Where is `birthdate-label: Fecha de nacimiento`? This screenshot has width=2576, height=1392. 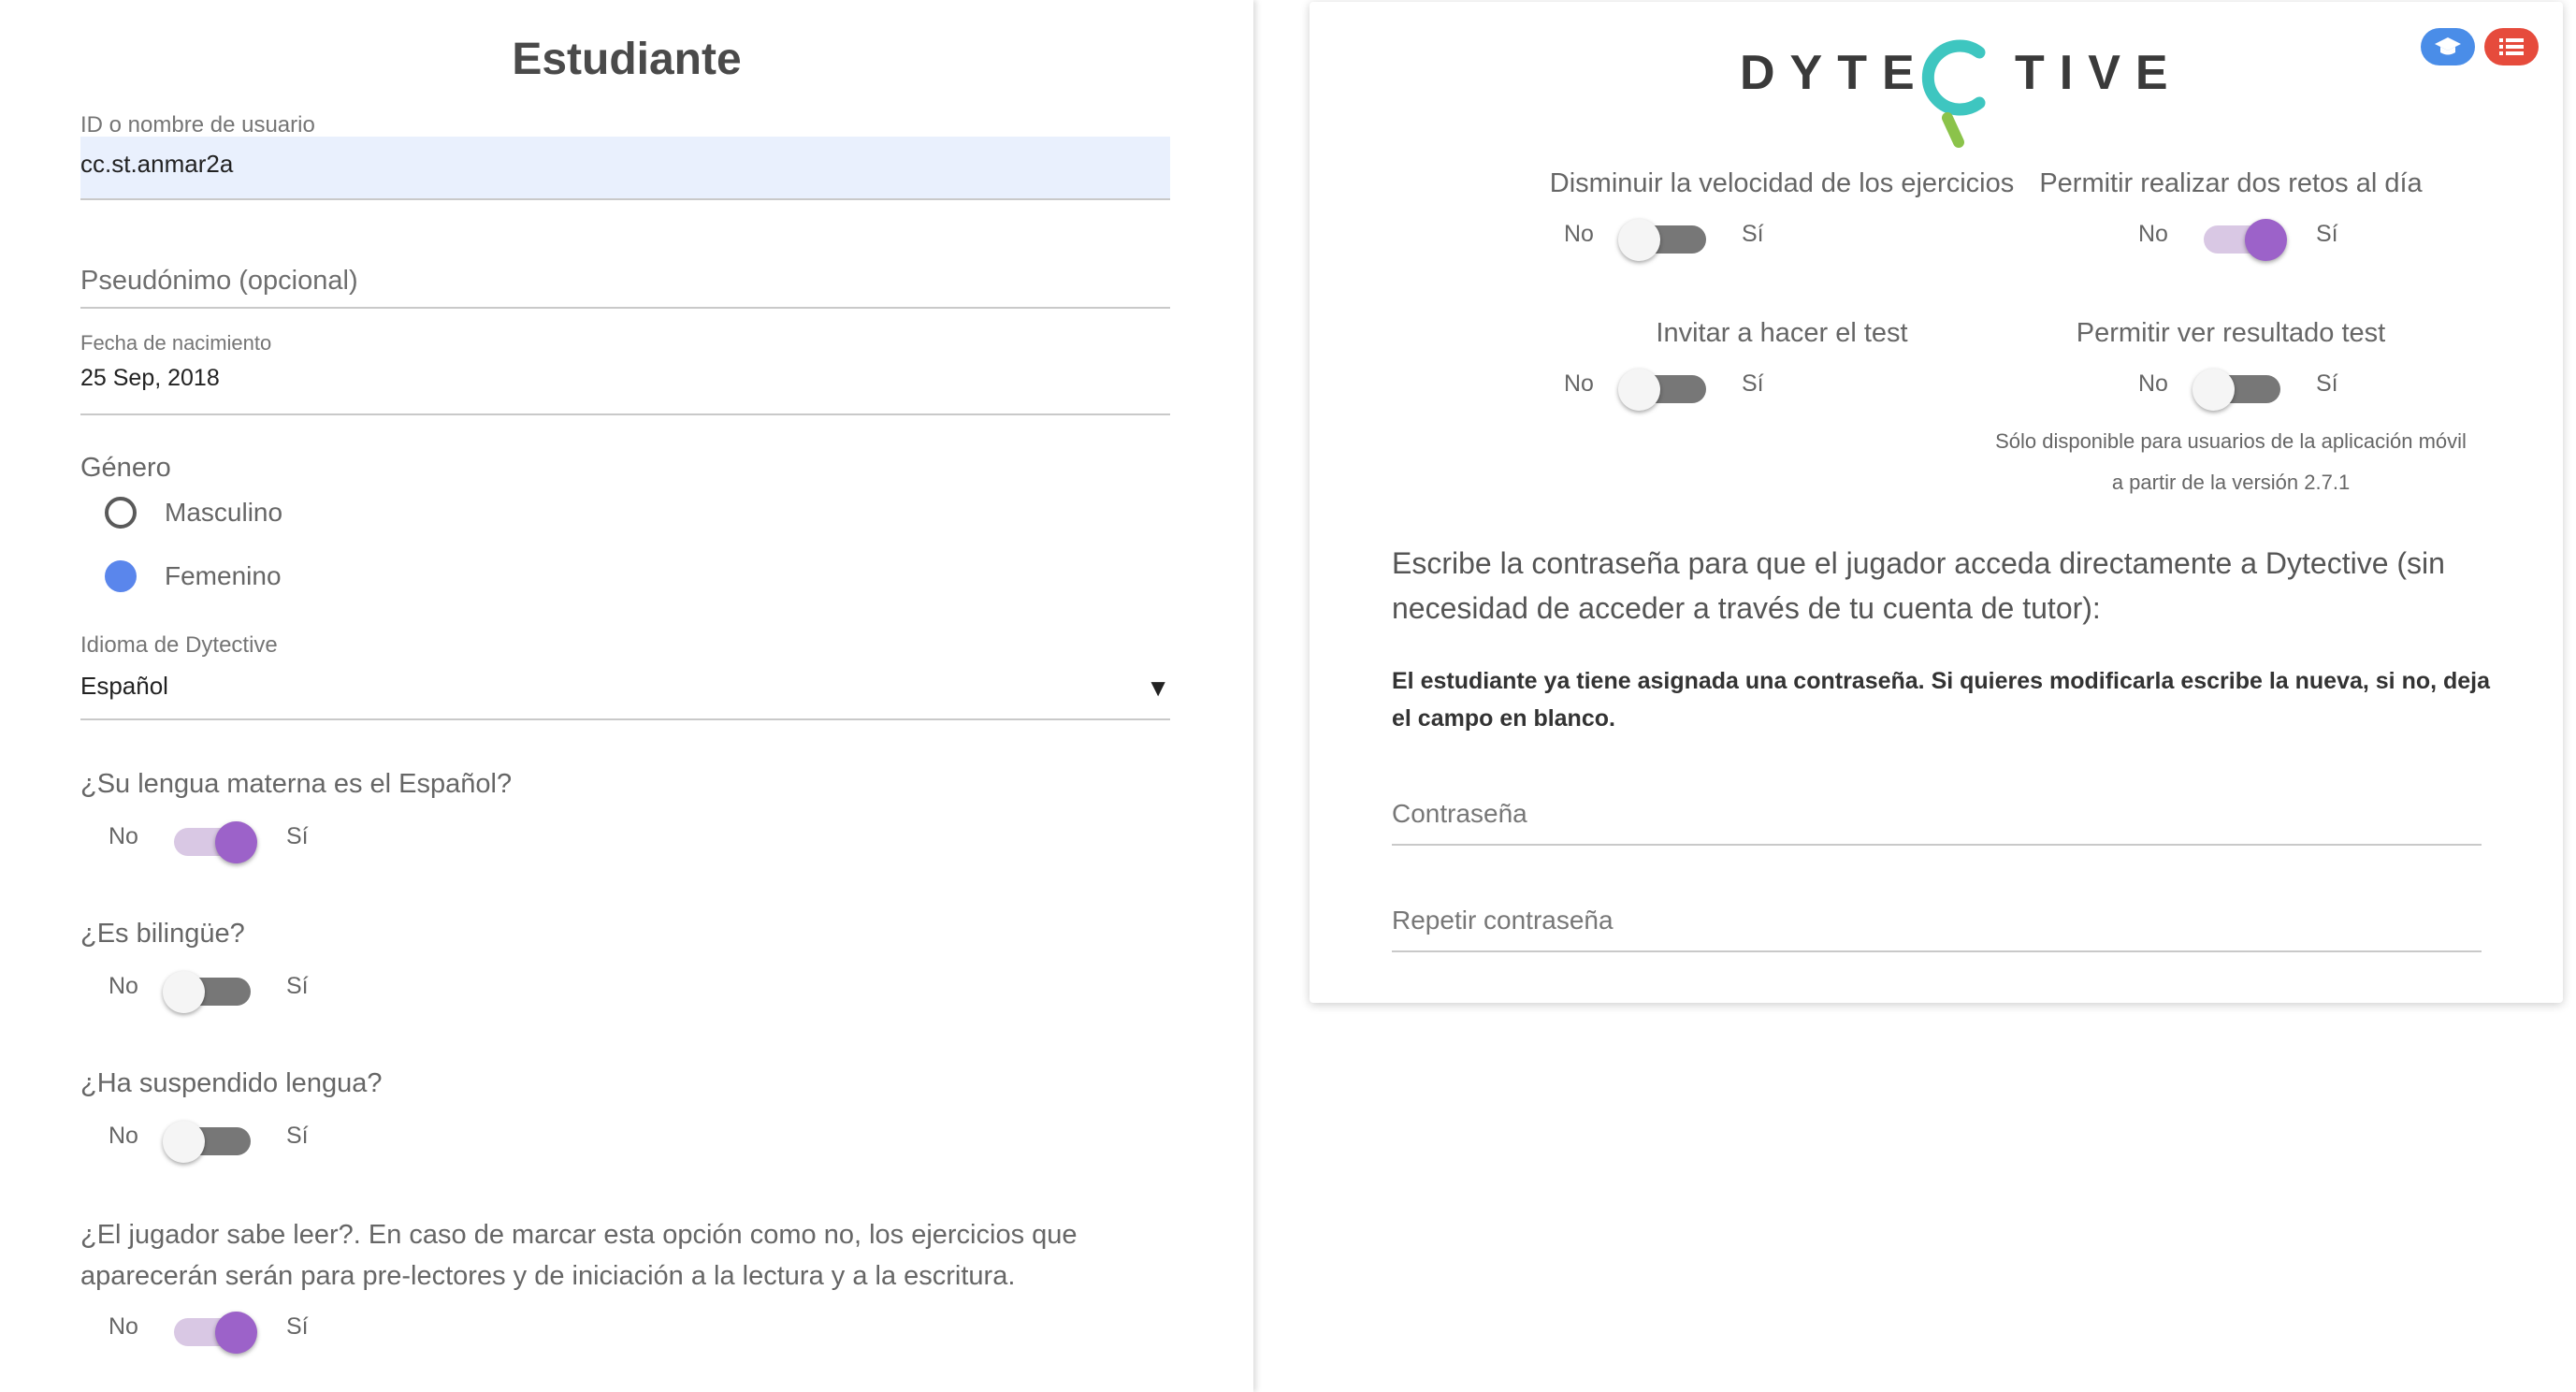 birthdate-label: Fecha de nacimiento is located at coordinates (176, 343).